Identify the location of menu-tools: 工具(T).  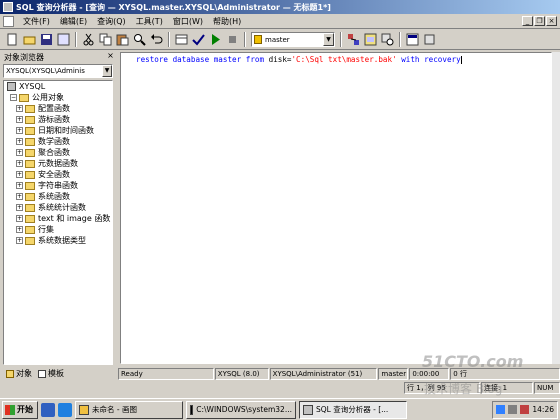
(149, 21).